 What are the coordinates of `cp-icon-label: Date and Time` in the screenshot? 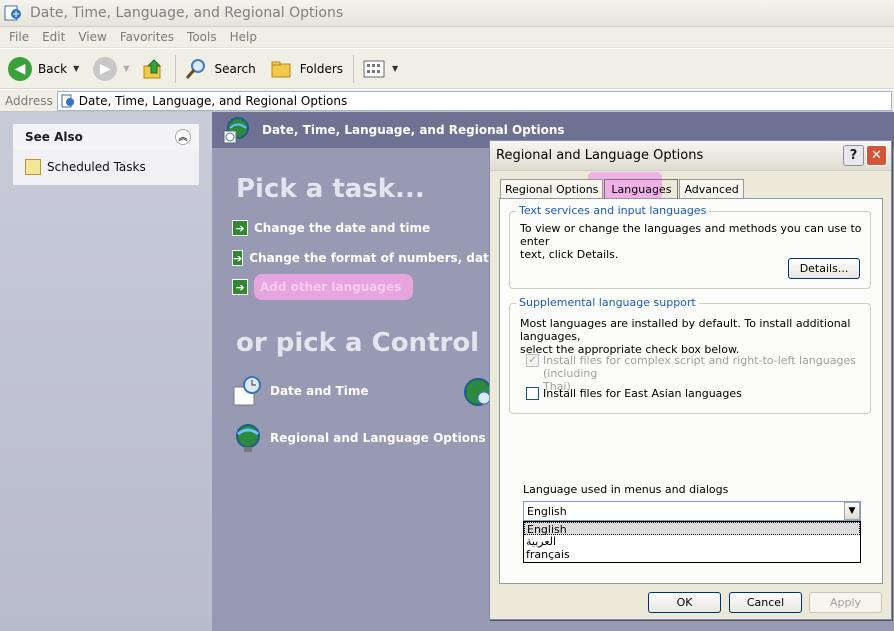 It's located at (319, 391).